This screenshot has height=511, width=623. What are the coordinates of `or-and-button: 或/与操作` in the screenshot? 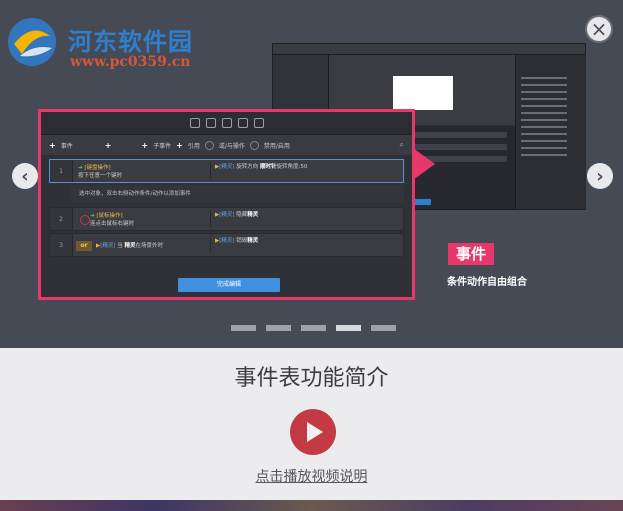 It's located at (232, 145).